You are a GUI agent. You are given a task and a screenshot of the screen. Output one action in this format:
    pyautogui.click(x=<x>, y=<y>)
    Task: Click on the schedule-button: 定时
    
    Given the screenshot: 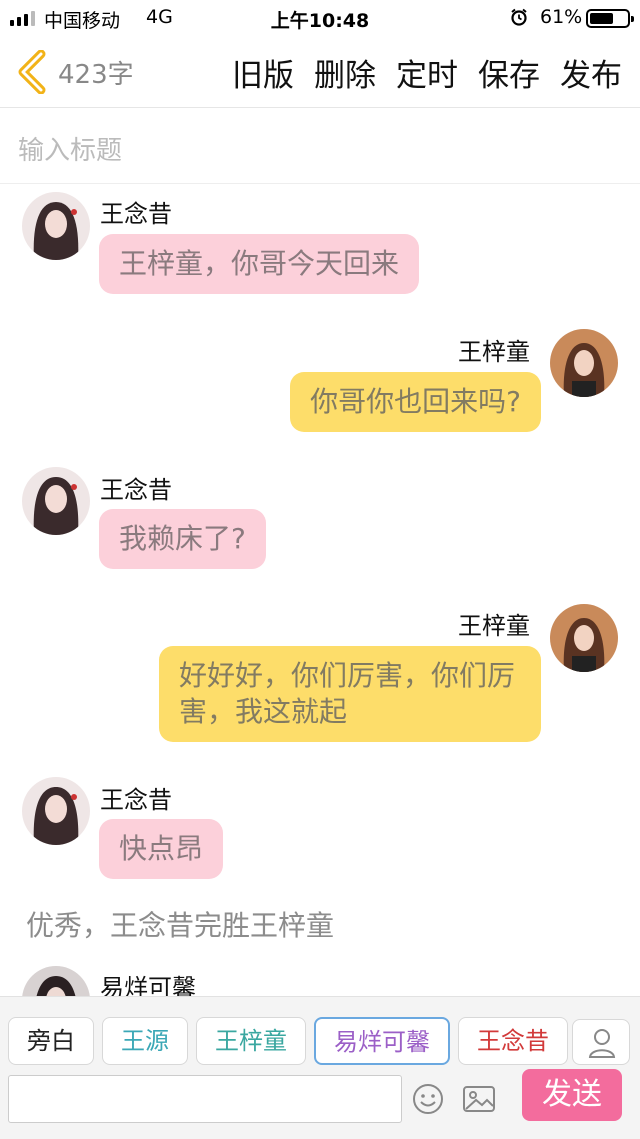 What is the action you would take?
    pyautogui.click(x=427, y=72)
    